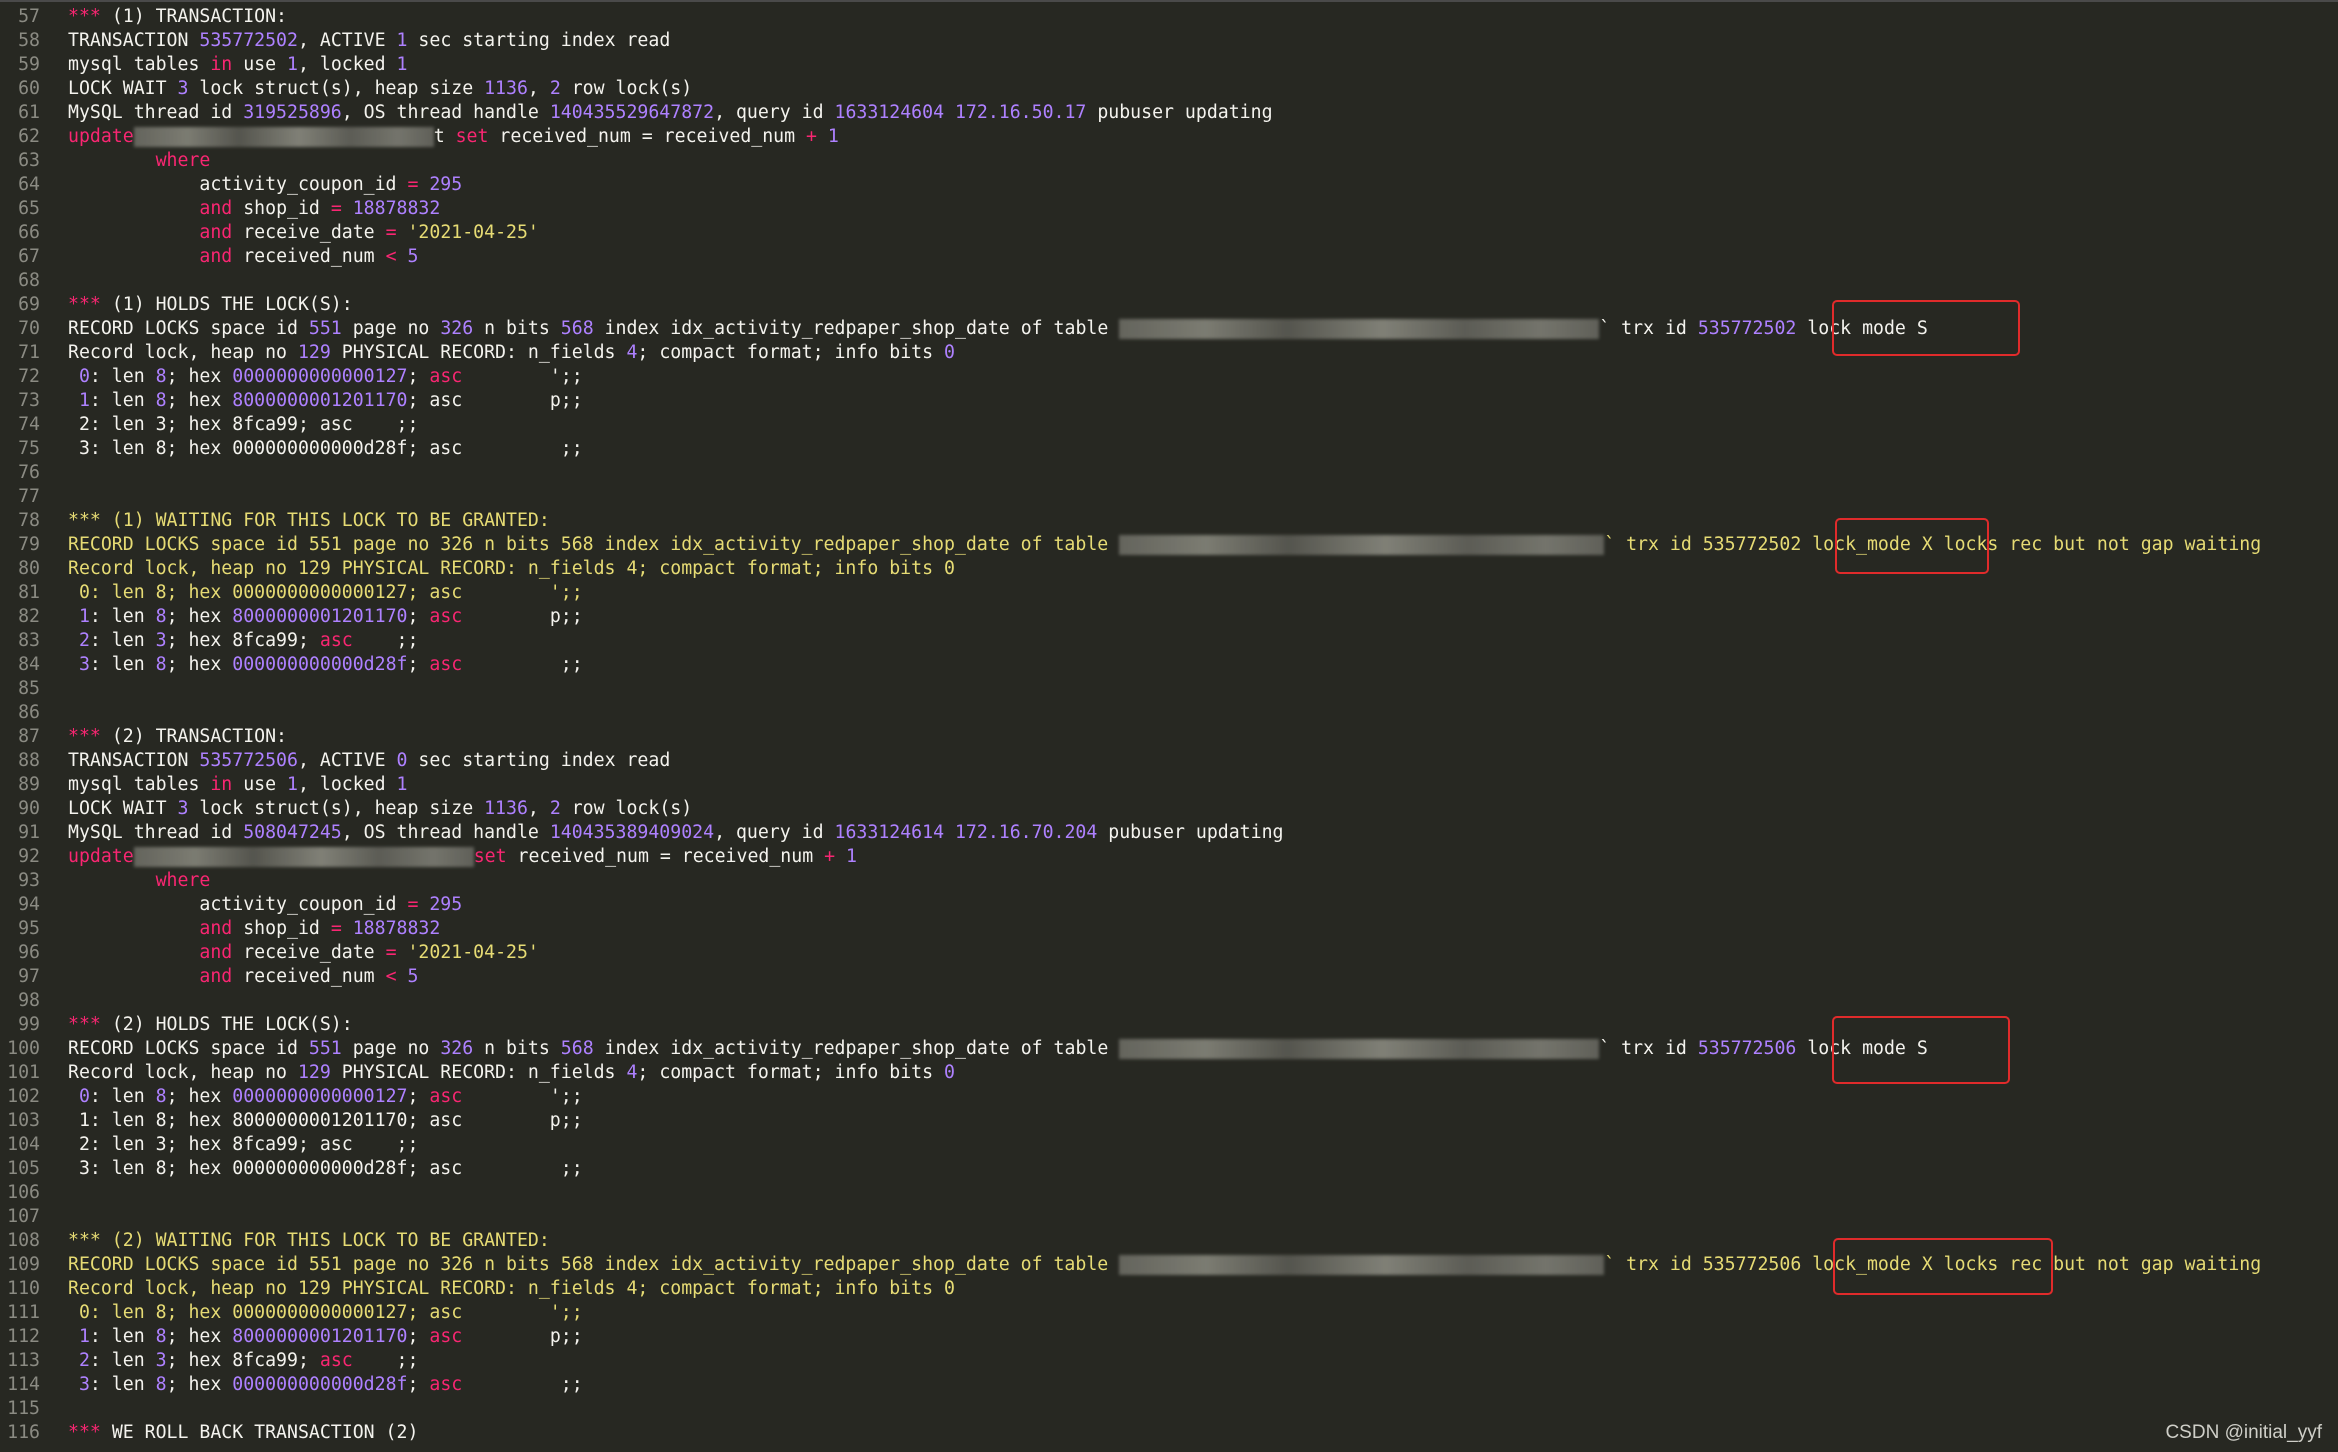  What do you see at coordinates (1169, 881) in the screenshot?
I see `code-line: 93 where` at bounding box center [1169, 881].